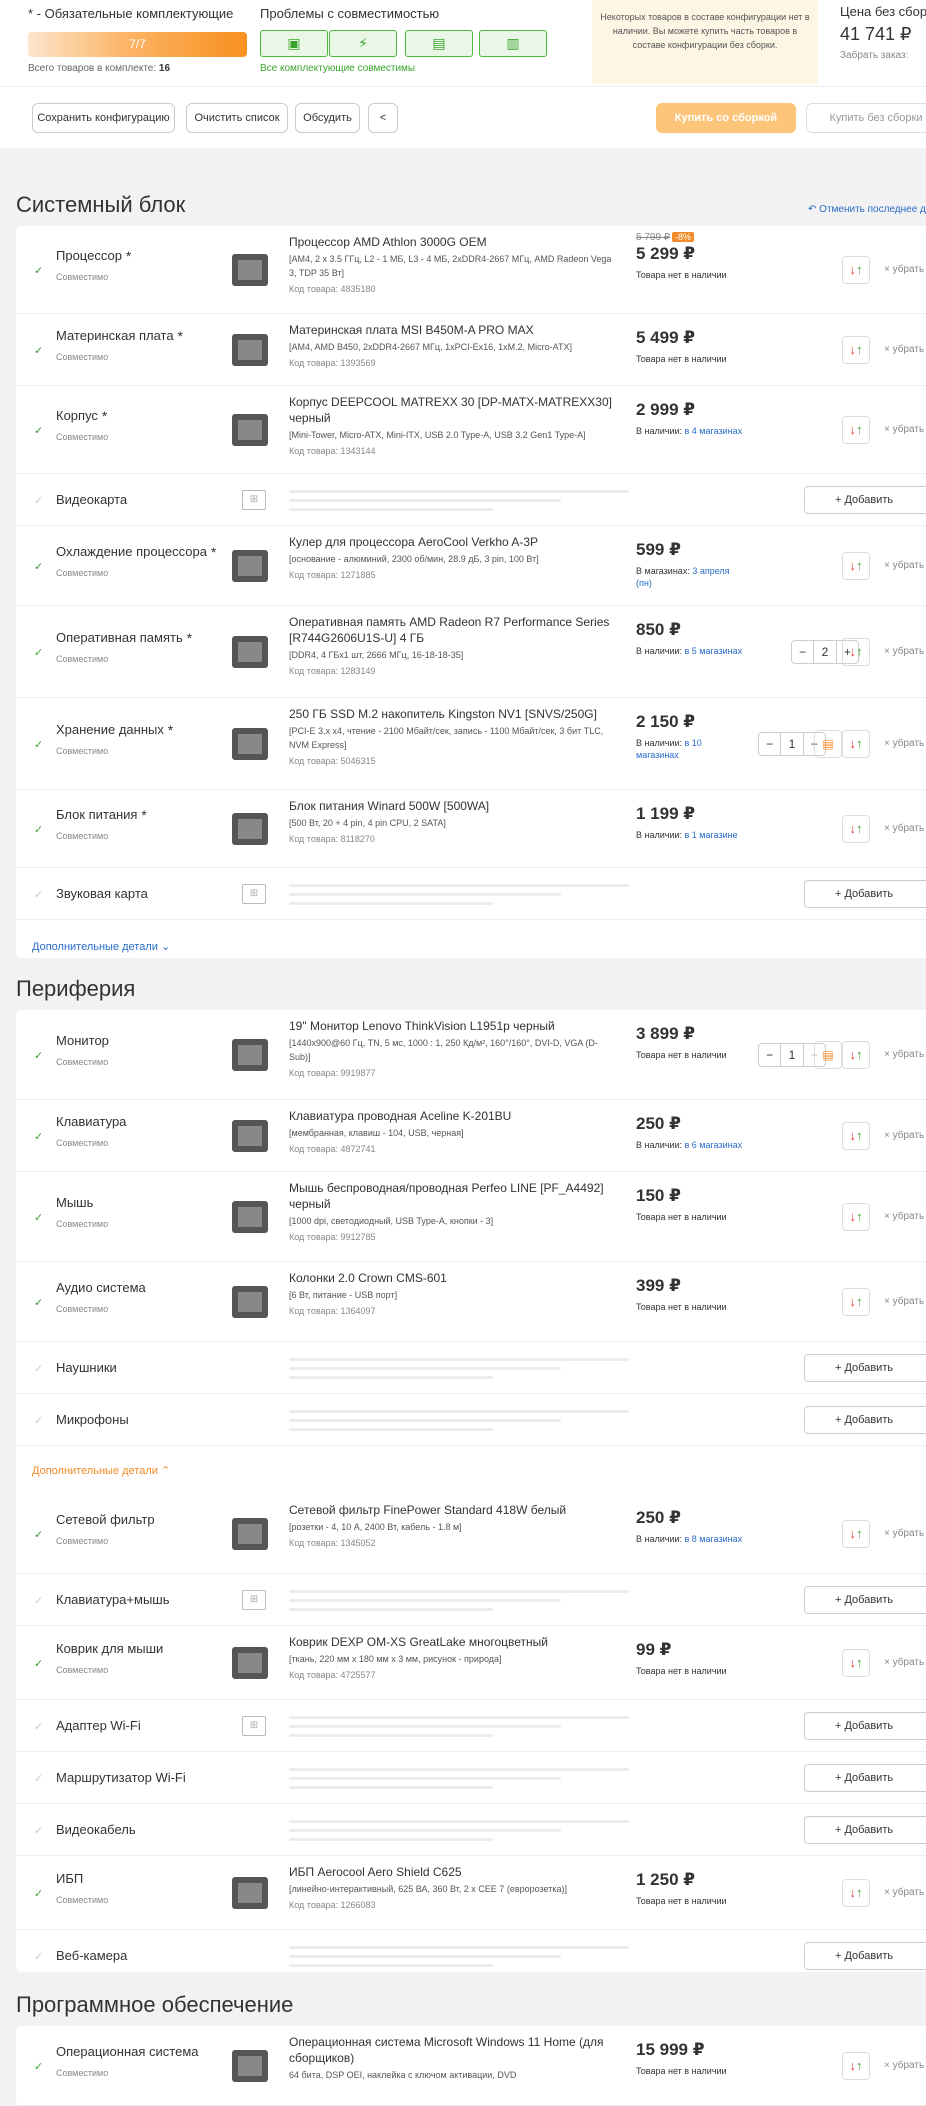  What do you see at coordinates (454, 242) in the screenshot?
I see `product-title: Процессор AMD Athlon 3000G OEM` at bounding box center [454, 242].